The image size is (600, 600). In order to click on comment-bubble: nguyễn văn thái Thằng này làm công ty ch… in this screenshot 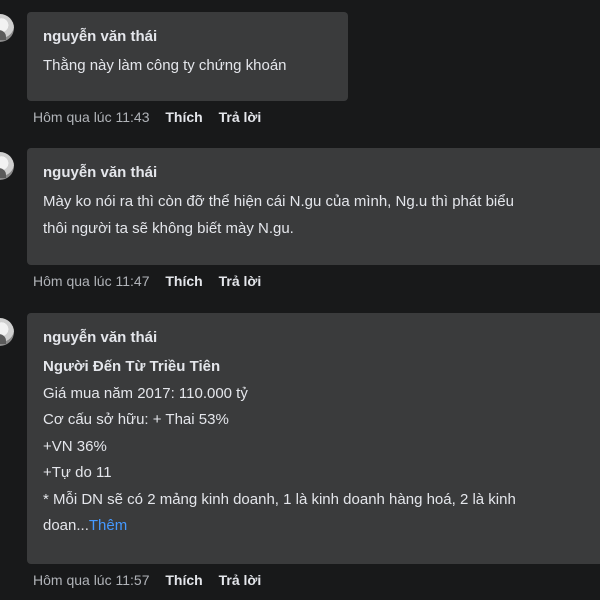, I will do `click(187, 56)`.